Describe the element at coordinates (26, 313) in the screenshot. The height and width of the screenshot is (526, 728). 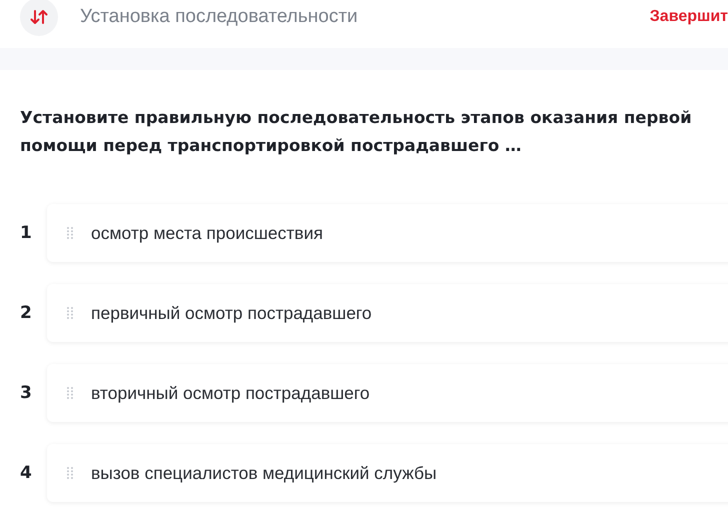
I see `item-number: 2` at that location.